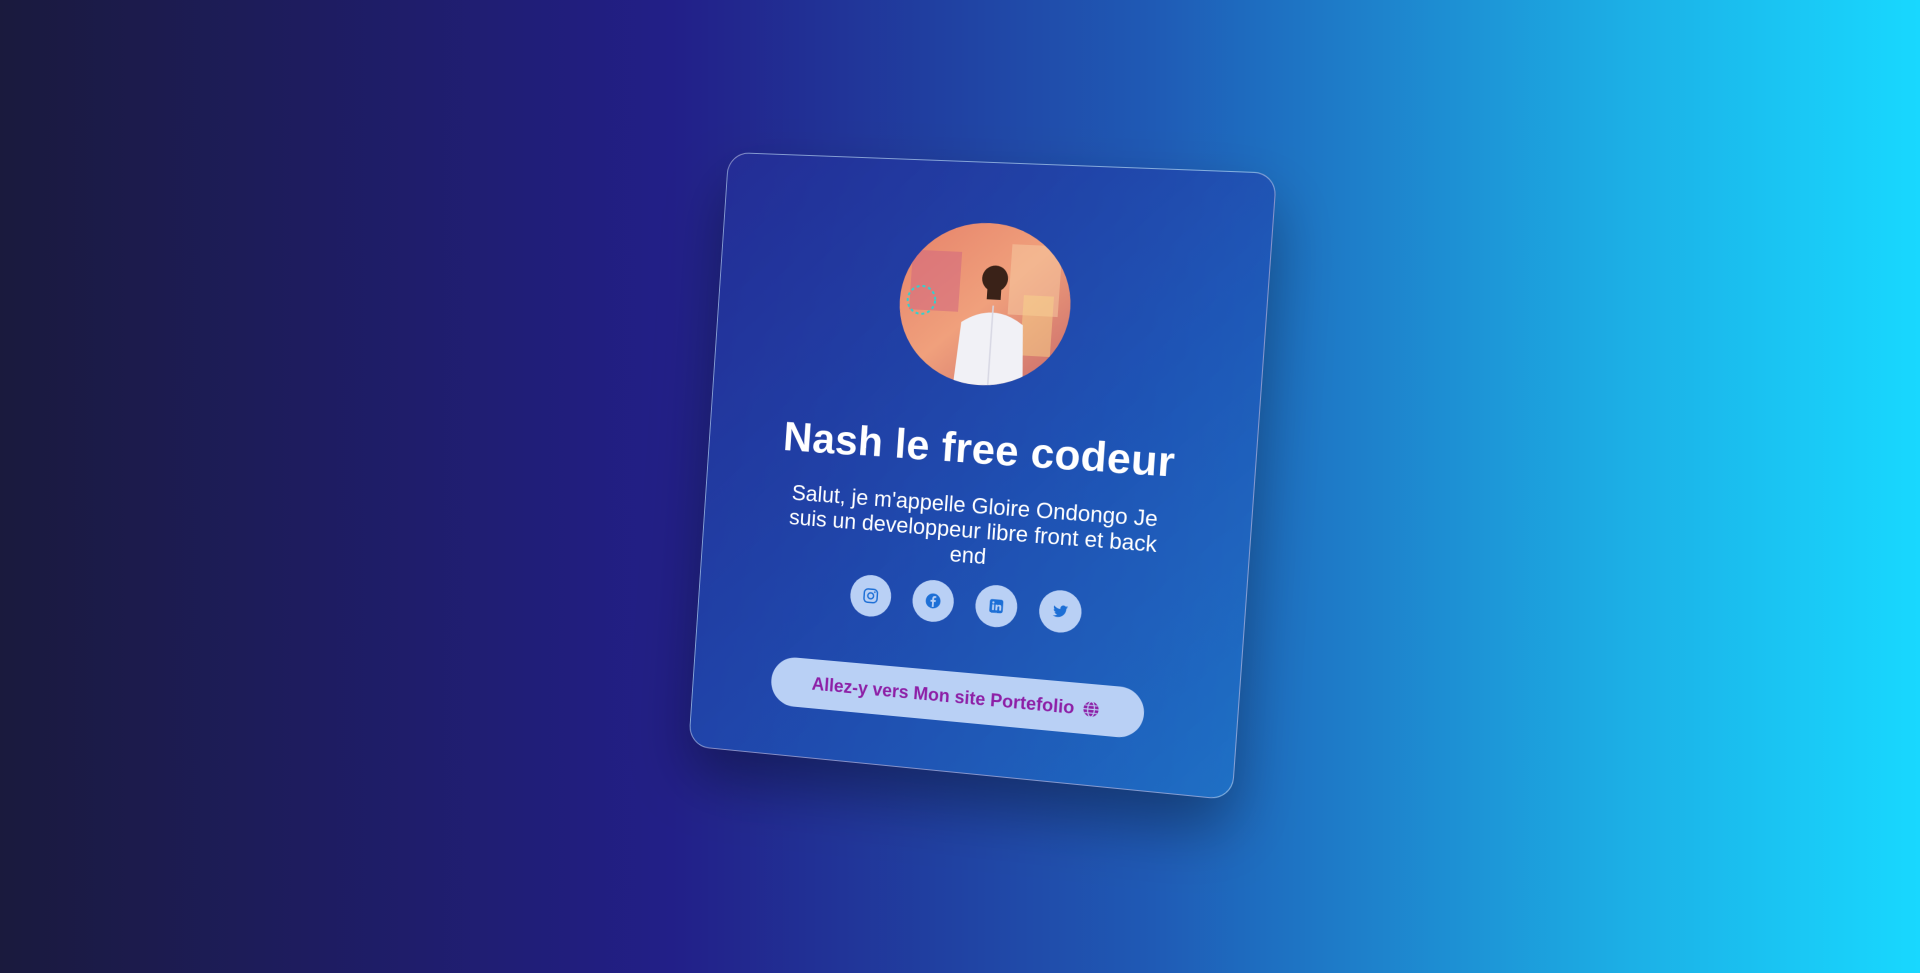  I want to click on portfolio-button: Allez-y vers Mon site Portefolio, so click(957, 697).